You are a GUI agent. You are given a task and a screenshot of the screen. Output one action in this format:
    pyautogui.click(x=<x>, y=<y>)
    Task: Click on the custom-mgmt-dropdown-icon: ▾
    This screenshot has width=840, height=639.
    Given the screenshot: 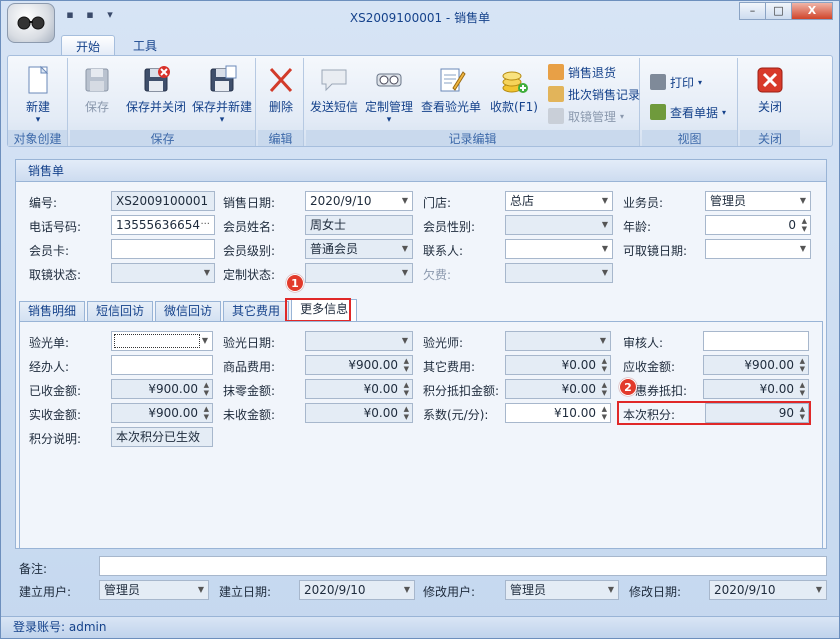 What is the action you would take?
    pyautogui.click(x=389, y=120)
    